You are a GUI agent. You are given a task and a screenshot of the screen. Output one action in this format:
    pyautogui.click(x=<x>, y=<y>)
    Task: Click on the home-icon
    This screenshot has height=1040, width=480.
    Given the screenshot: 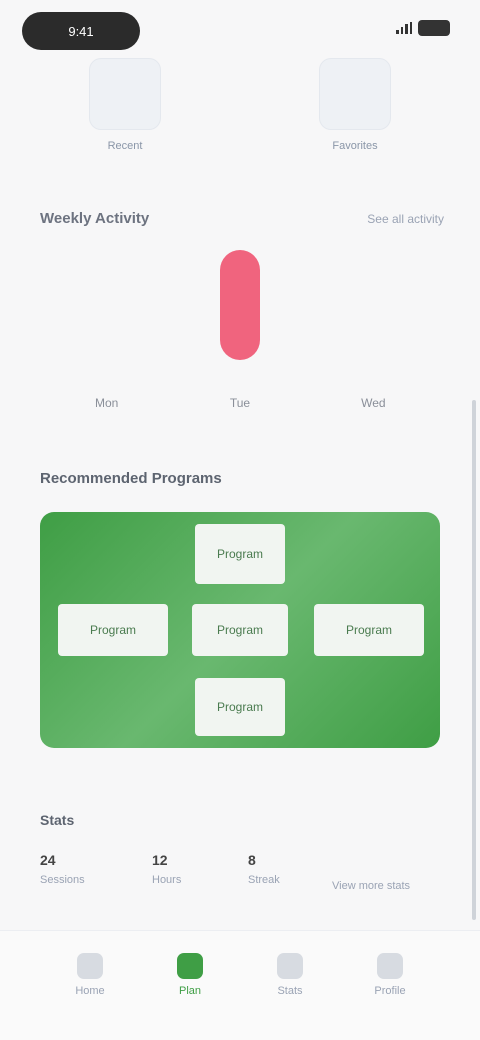 What is the action you would take?
    pyautogui.click(x=90, y=966)
    